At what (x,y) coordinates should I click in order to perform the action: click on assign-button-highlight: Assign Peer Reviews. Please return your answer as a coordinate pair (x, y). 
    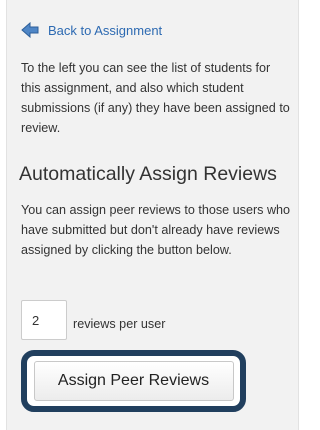
    Looking at the image, I should click on (133, 381).